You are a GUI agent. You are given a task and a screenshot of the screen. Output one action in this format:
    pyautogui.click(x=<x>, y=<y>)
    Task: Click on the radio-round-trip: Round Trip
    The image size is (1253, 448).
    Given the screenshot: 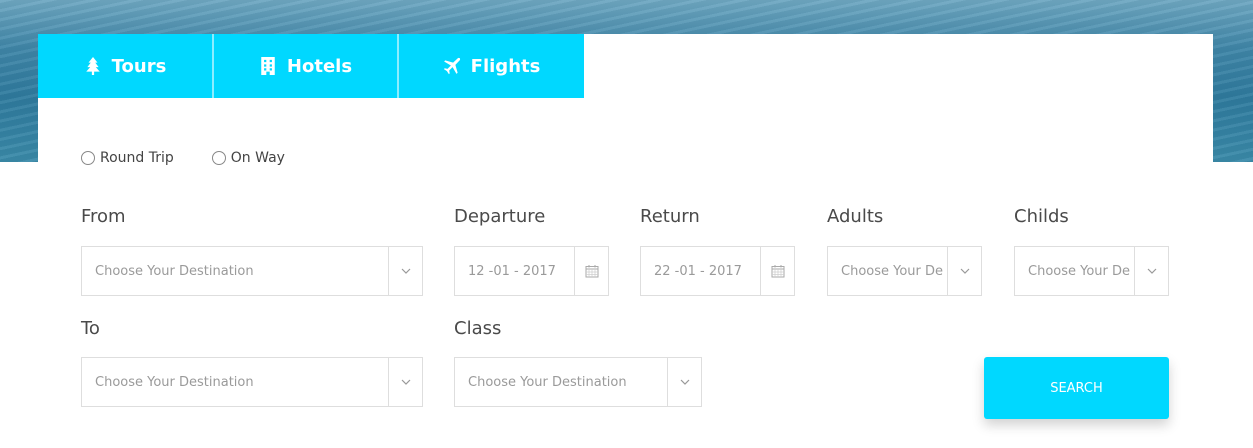 What is the action you would take?
    pyautogui.click(x=127, y=158)
    